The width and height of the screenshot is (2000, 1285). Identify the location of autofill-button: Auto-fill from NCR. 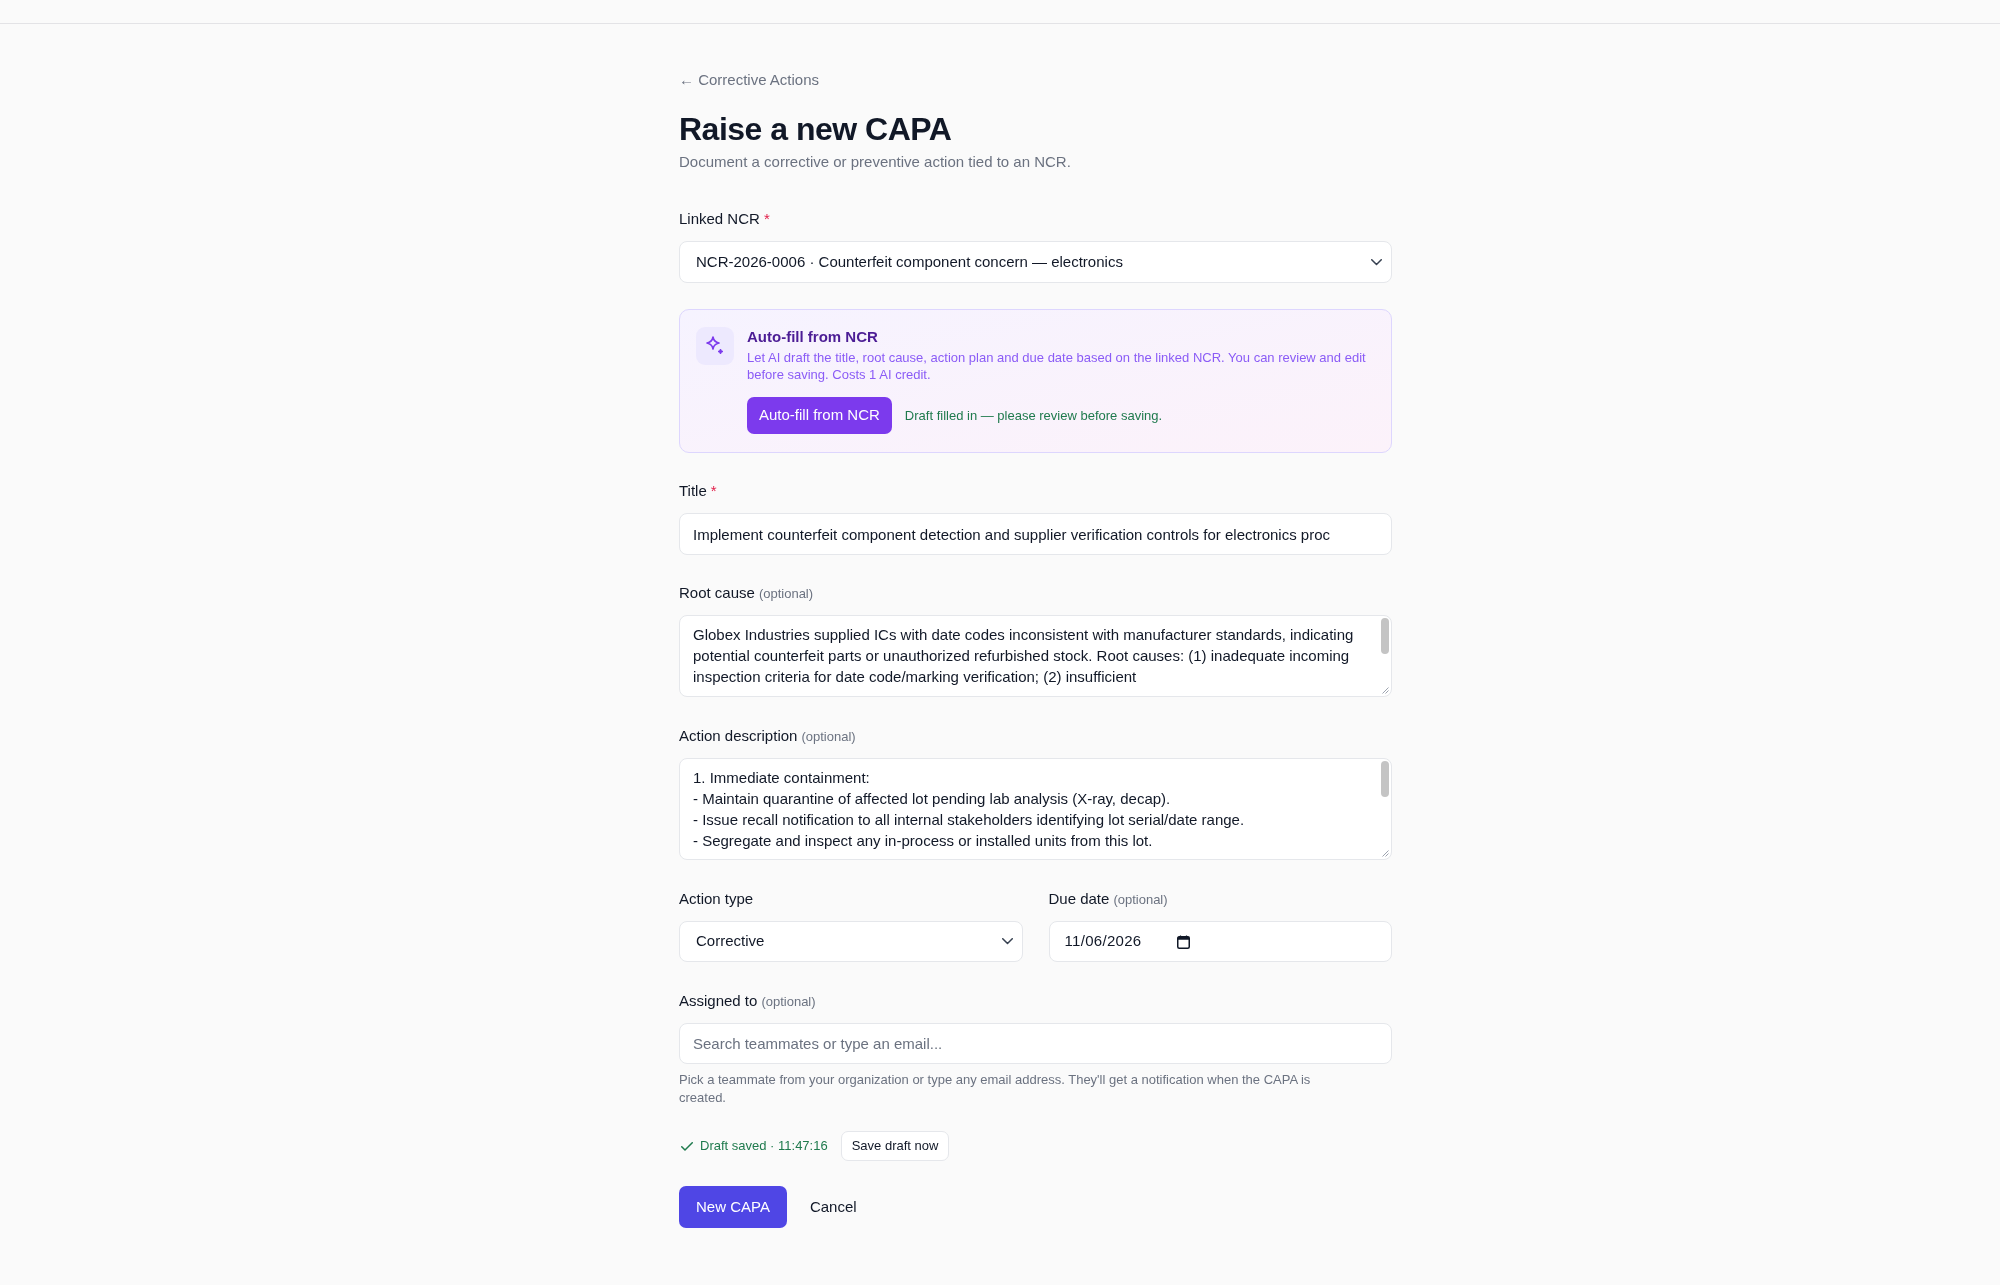
(819, 415).